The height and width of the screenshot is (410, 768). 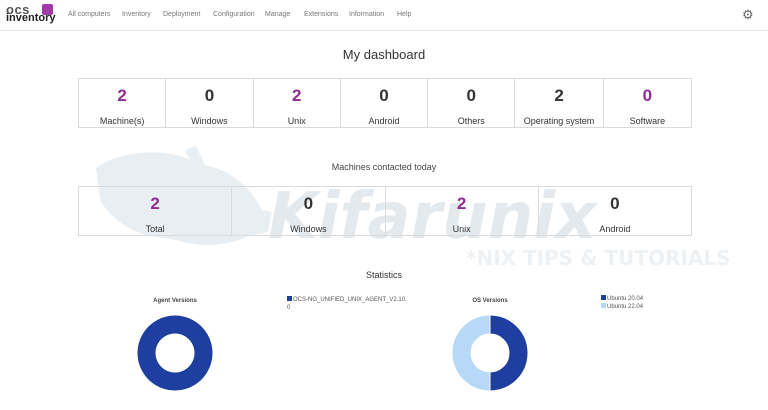 I want to click on legend-label: OCS-NG_UNIFIED_UNIX_AGENT_V2.10.0, so click(x=347, y=304).